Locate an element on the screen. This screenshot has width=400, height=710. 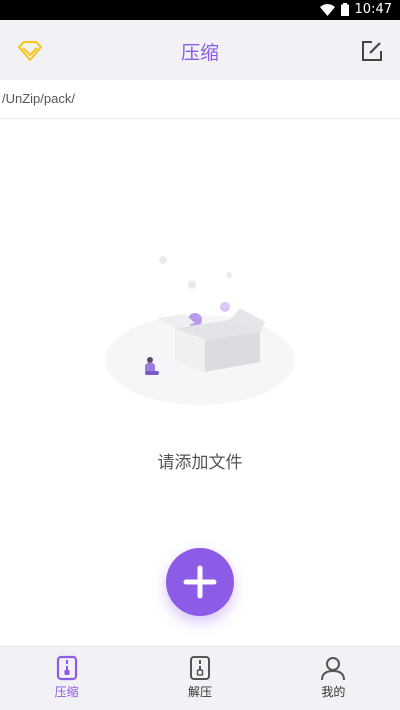
add-file-button is located at coordinates (200, 582).